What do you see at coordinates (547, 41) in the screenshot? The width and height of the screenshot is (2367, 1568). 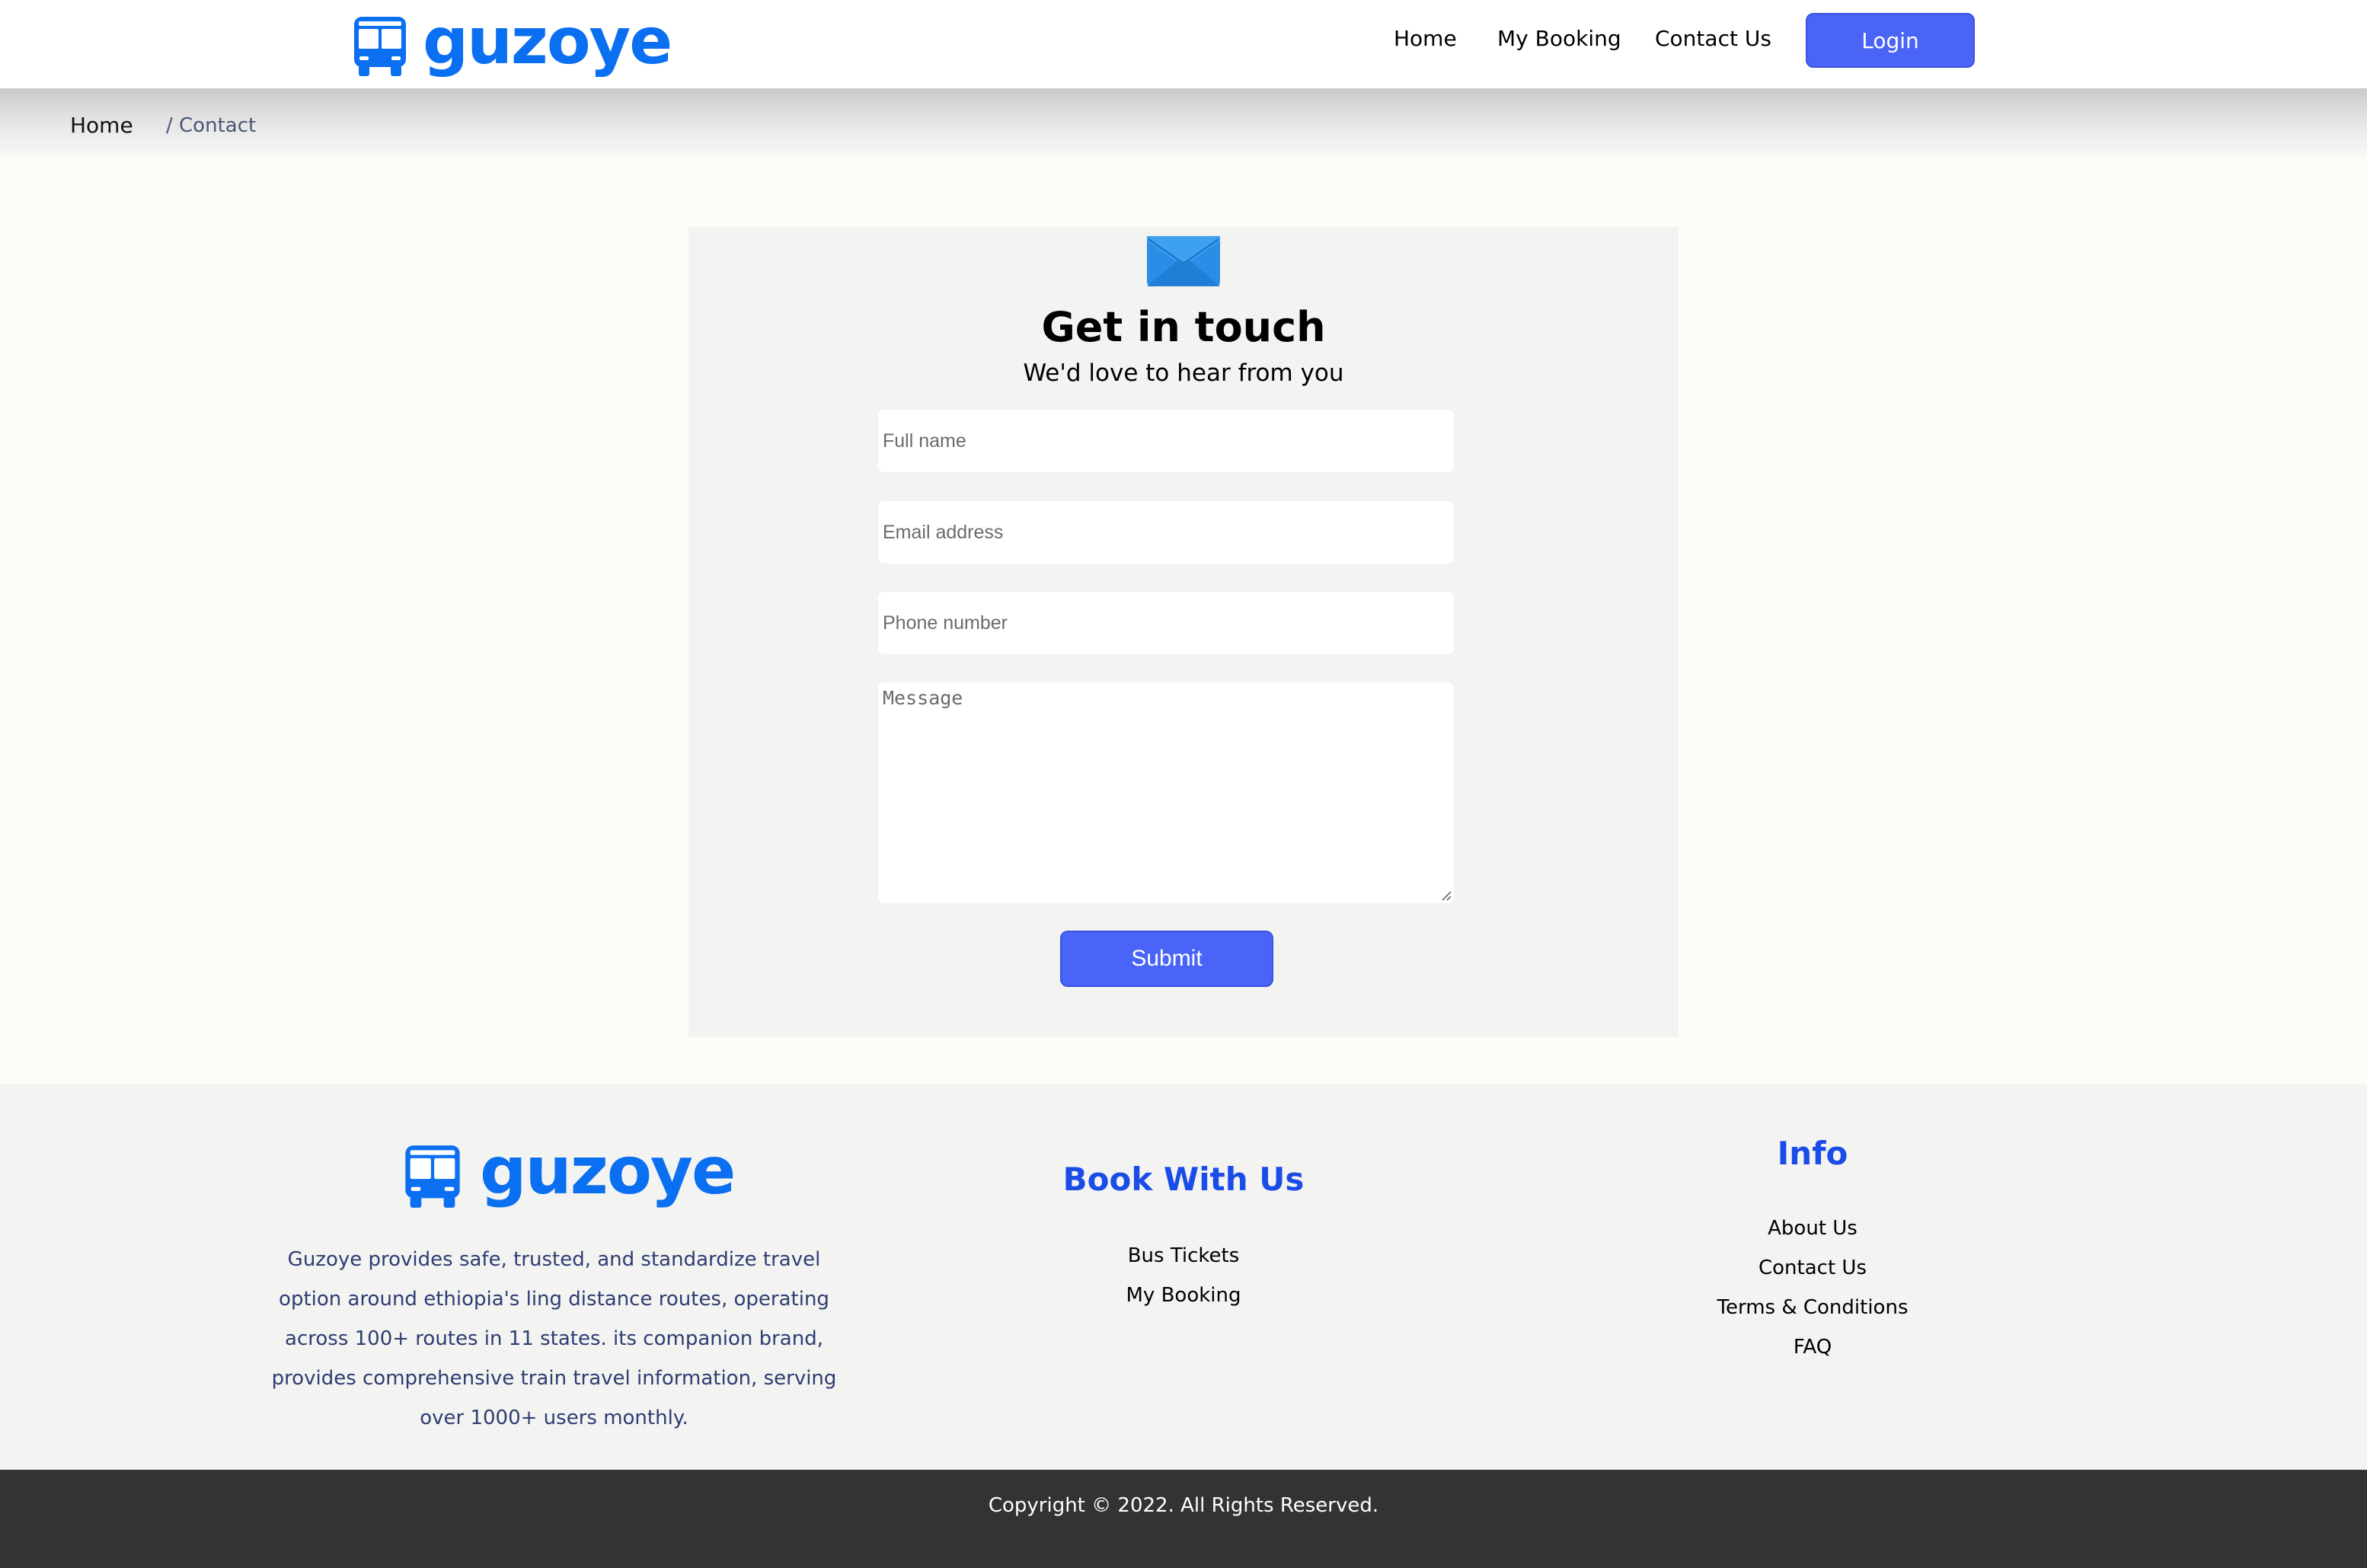 I see `brand-name: guzoye` at bounding box center [547, 41].